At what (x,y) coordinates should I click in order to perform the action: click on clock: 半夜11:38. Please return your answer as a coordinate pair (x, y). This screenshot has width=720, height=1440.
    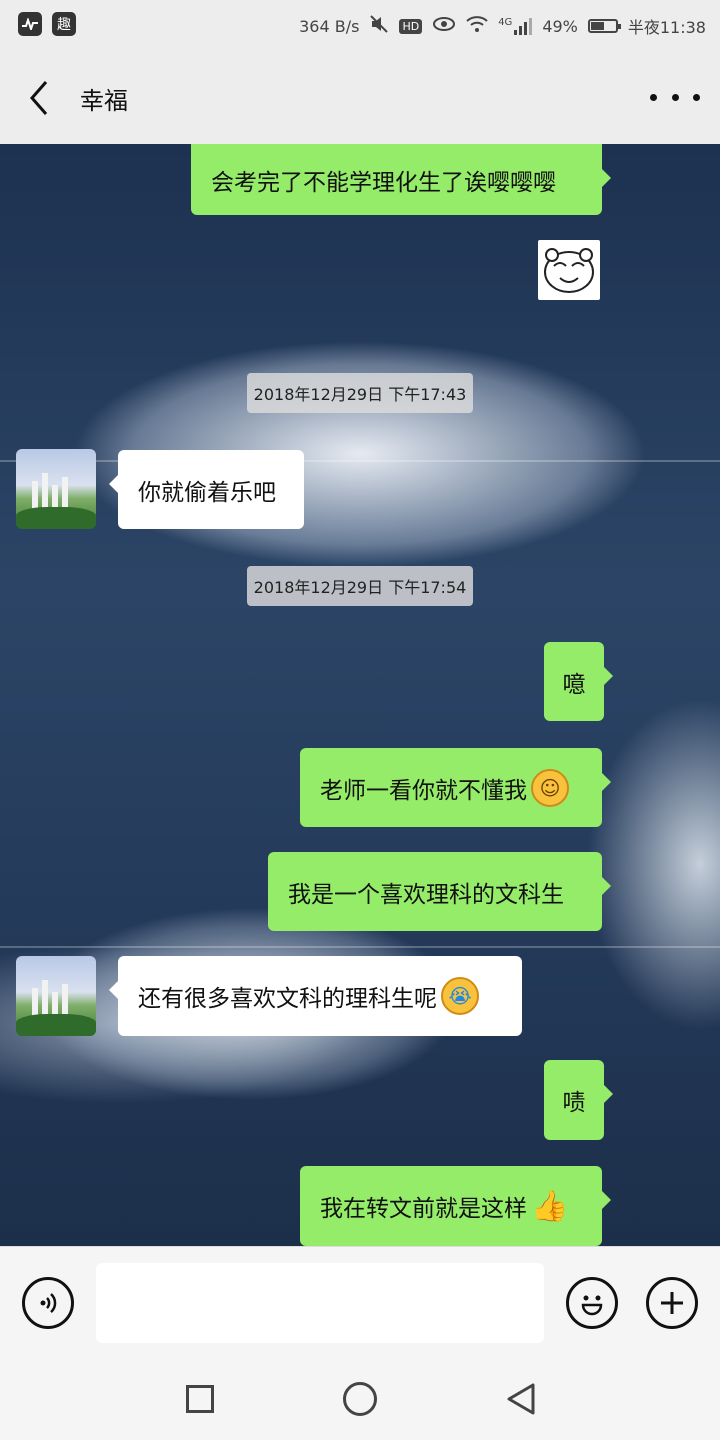
    Looking at the image, I should click on (666, 27).